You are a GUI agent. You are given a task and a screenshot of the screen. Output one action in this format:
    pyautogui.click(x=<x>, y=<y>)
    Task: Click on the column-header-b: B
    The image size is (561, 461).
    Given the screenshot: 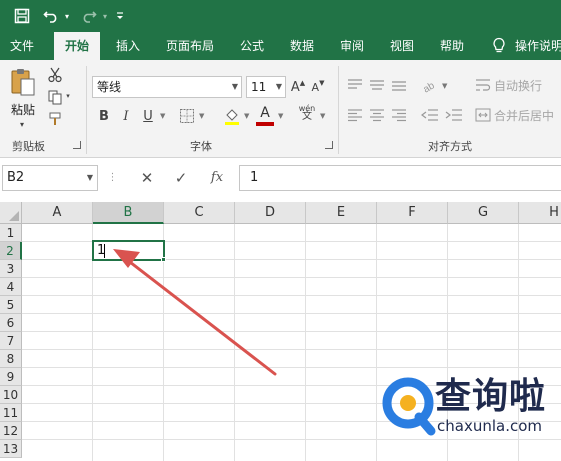 What is the action you would take?
    pyautogui.click(x=128, y=213)
    